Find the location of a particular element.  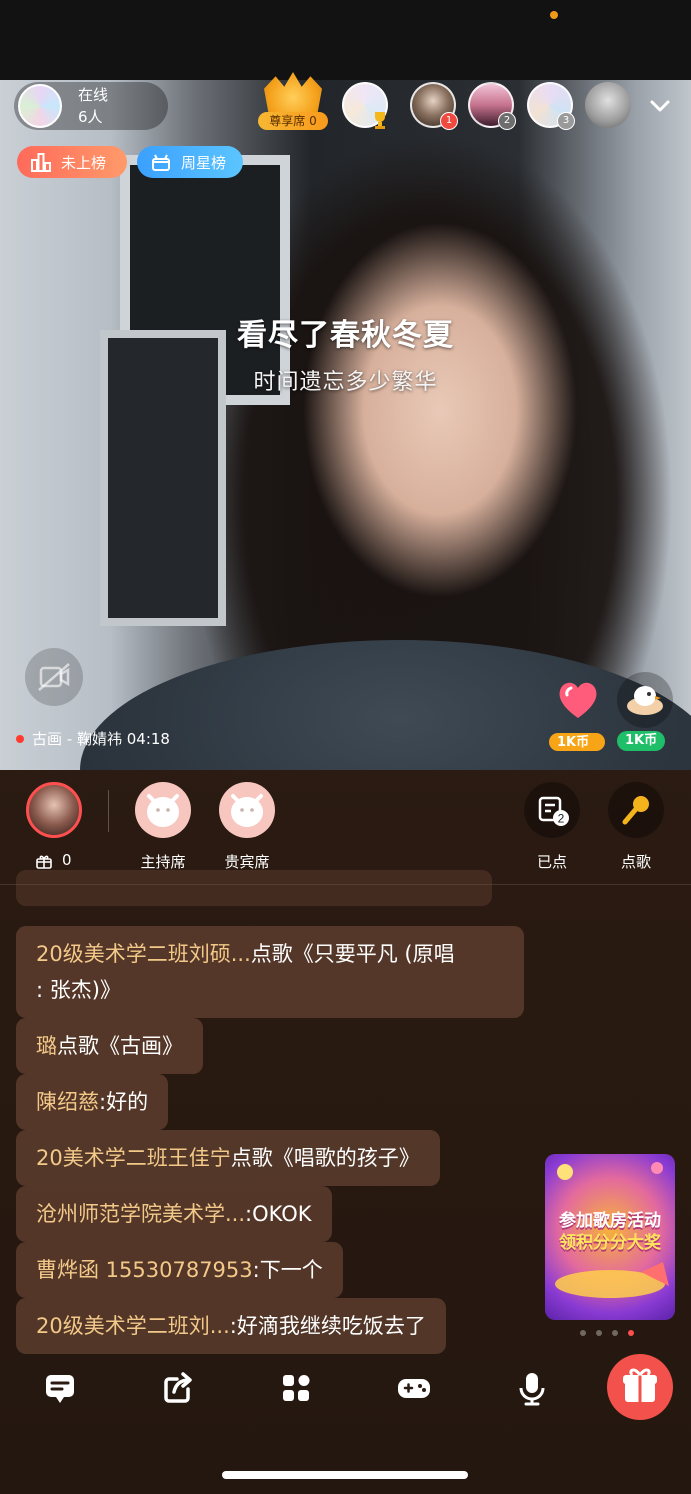

pager-dot-active is located at coordinates (631, 1333).